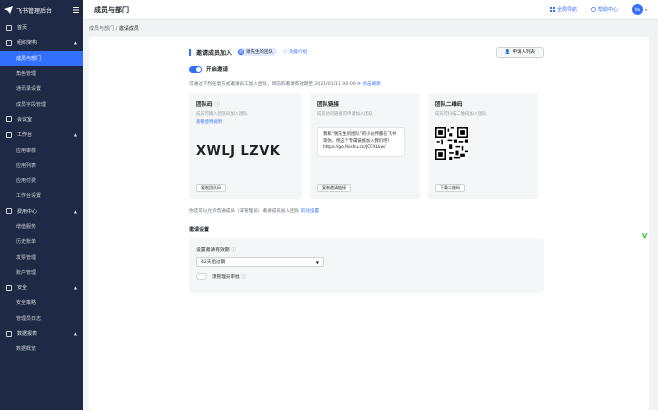 The image size is (658, 410). What do you see at coordinates (41, 256) in the screenshot?
I see `sidebar-item: 发票管理` at bounding box center [41, 256].